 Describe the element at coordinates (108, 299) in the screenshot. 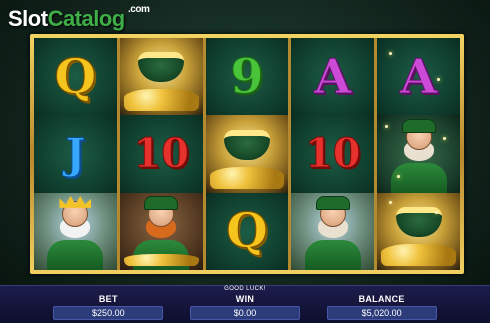

I see `bet-label: BET` at that location.